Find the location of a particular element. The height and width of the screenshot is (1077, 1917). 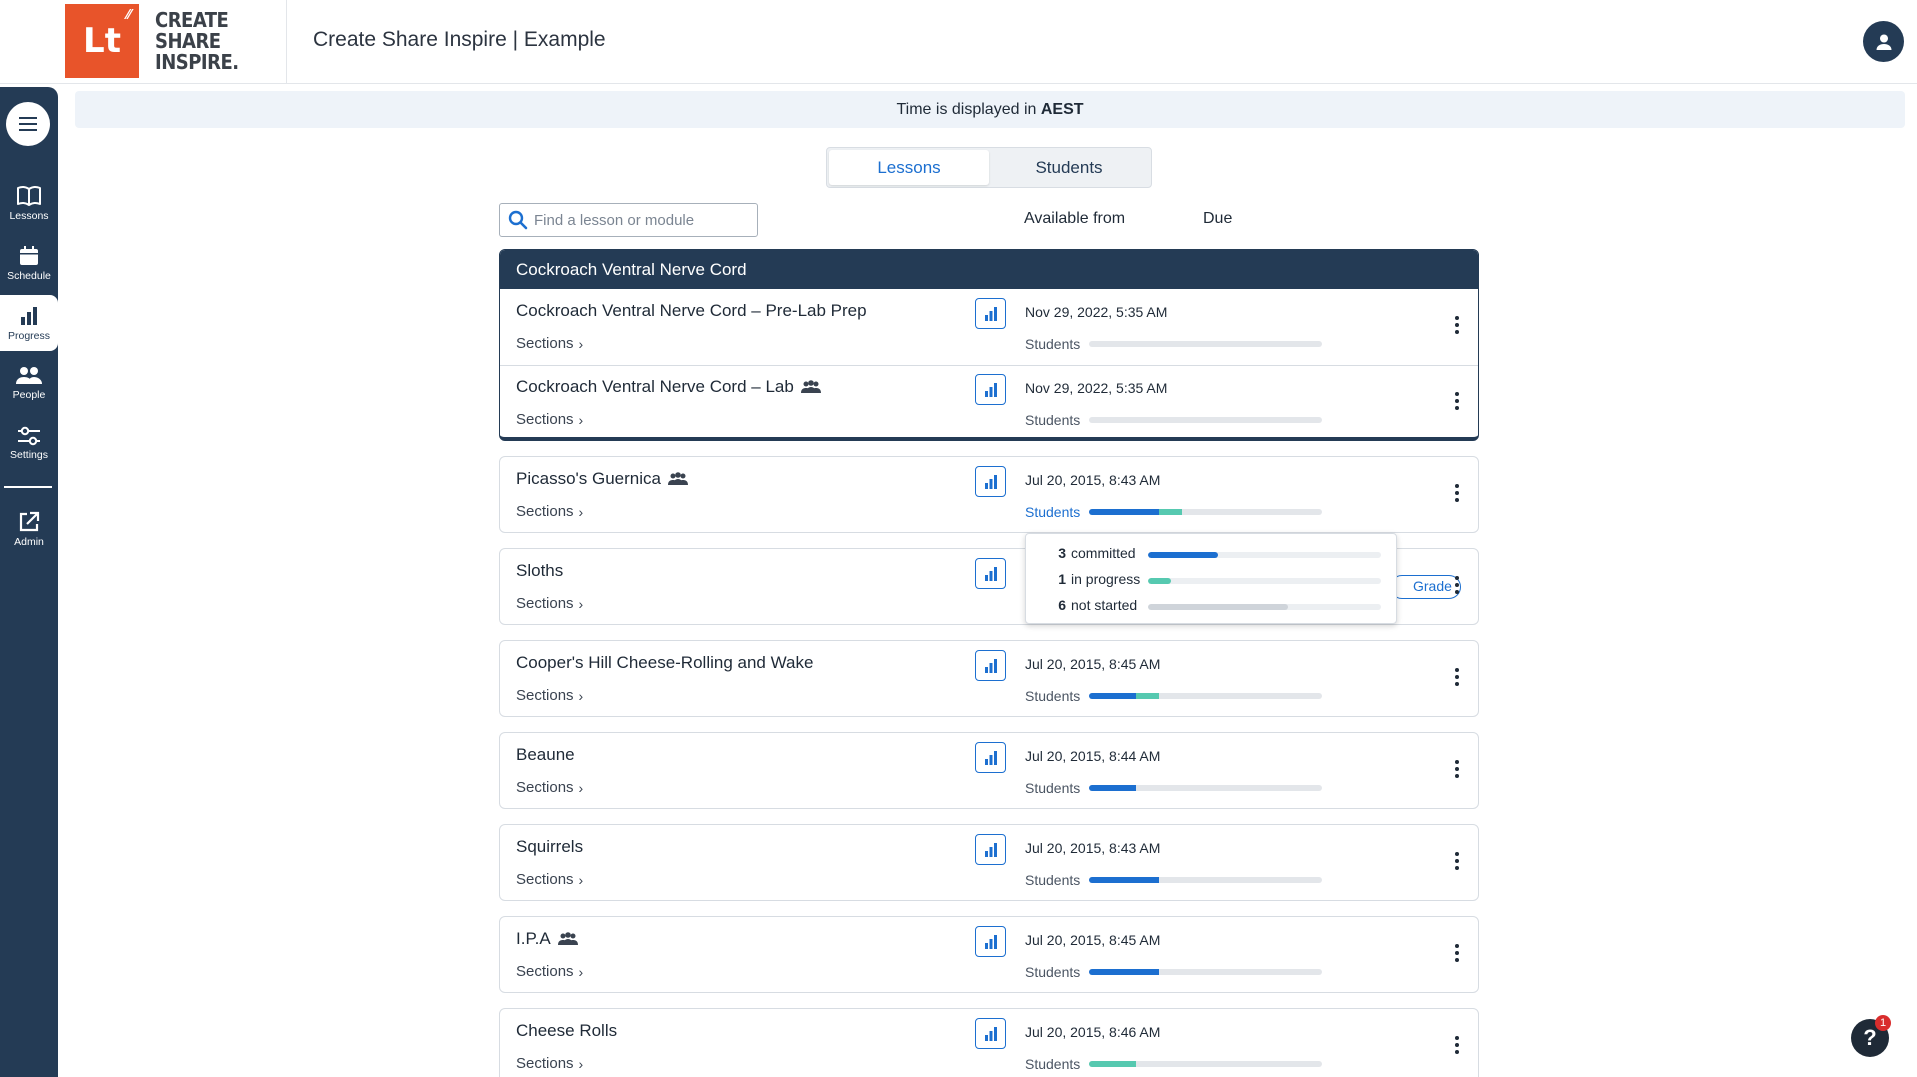

popover-label: not started is located at coordinates (1104, 605).